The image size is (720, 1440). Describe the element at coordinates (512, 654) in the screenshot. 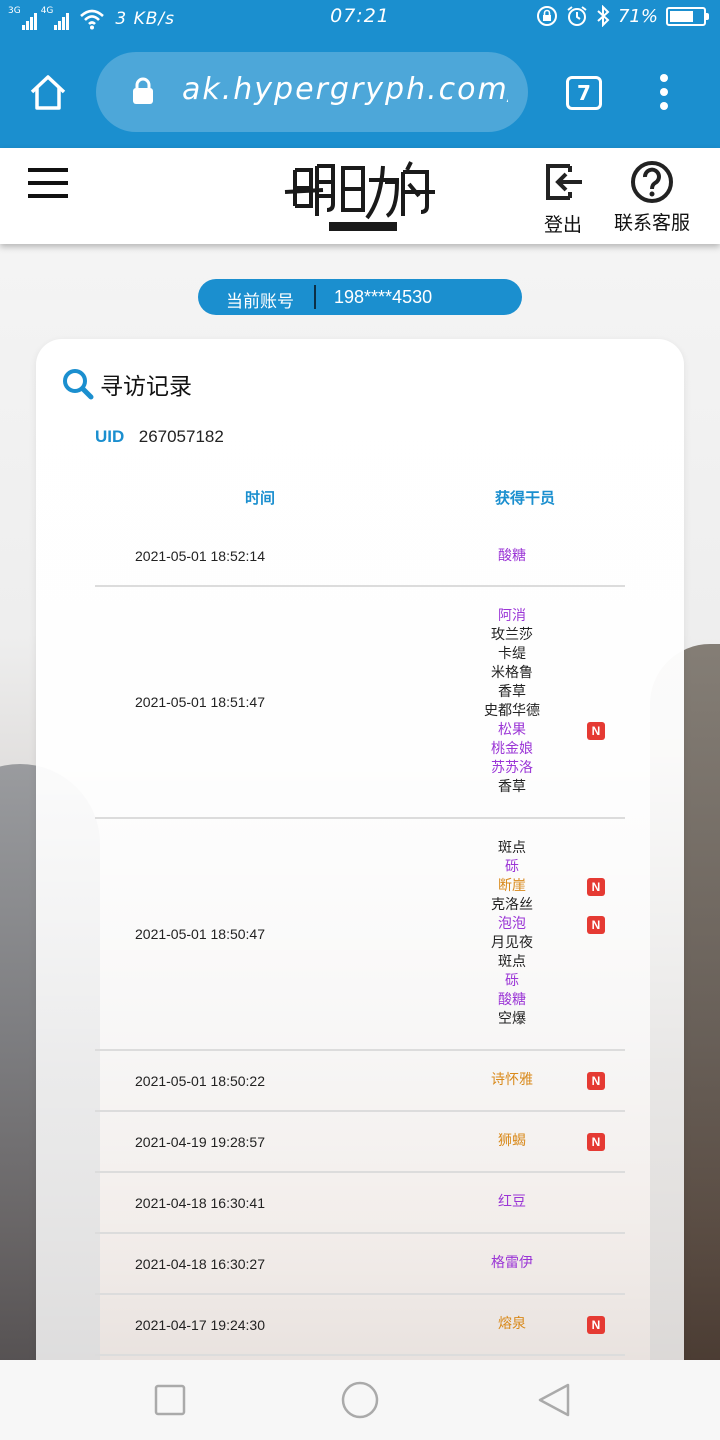

I see `operator-name: 卡缇` at that location.